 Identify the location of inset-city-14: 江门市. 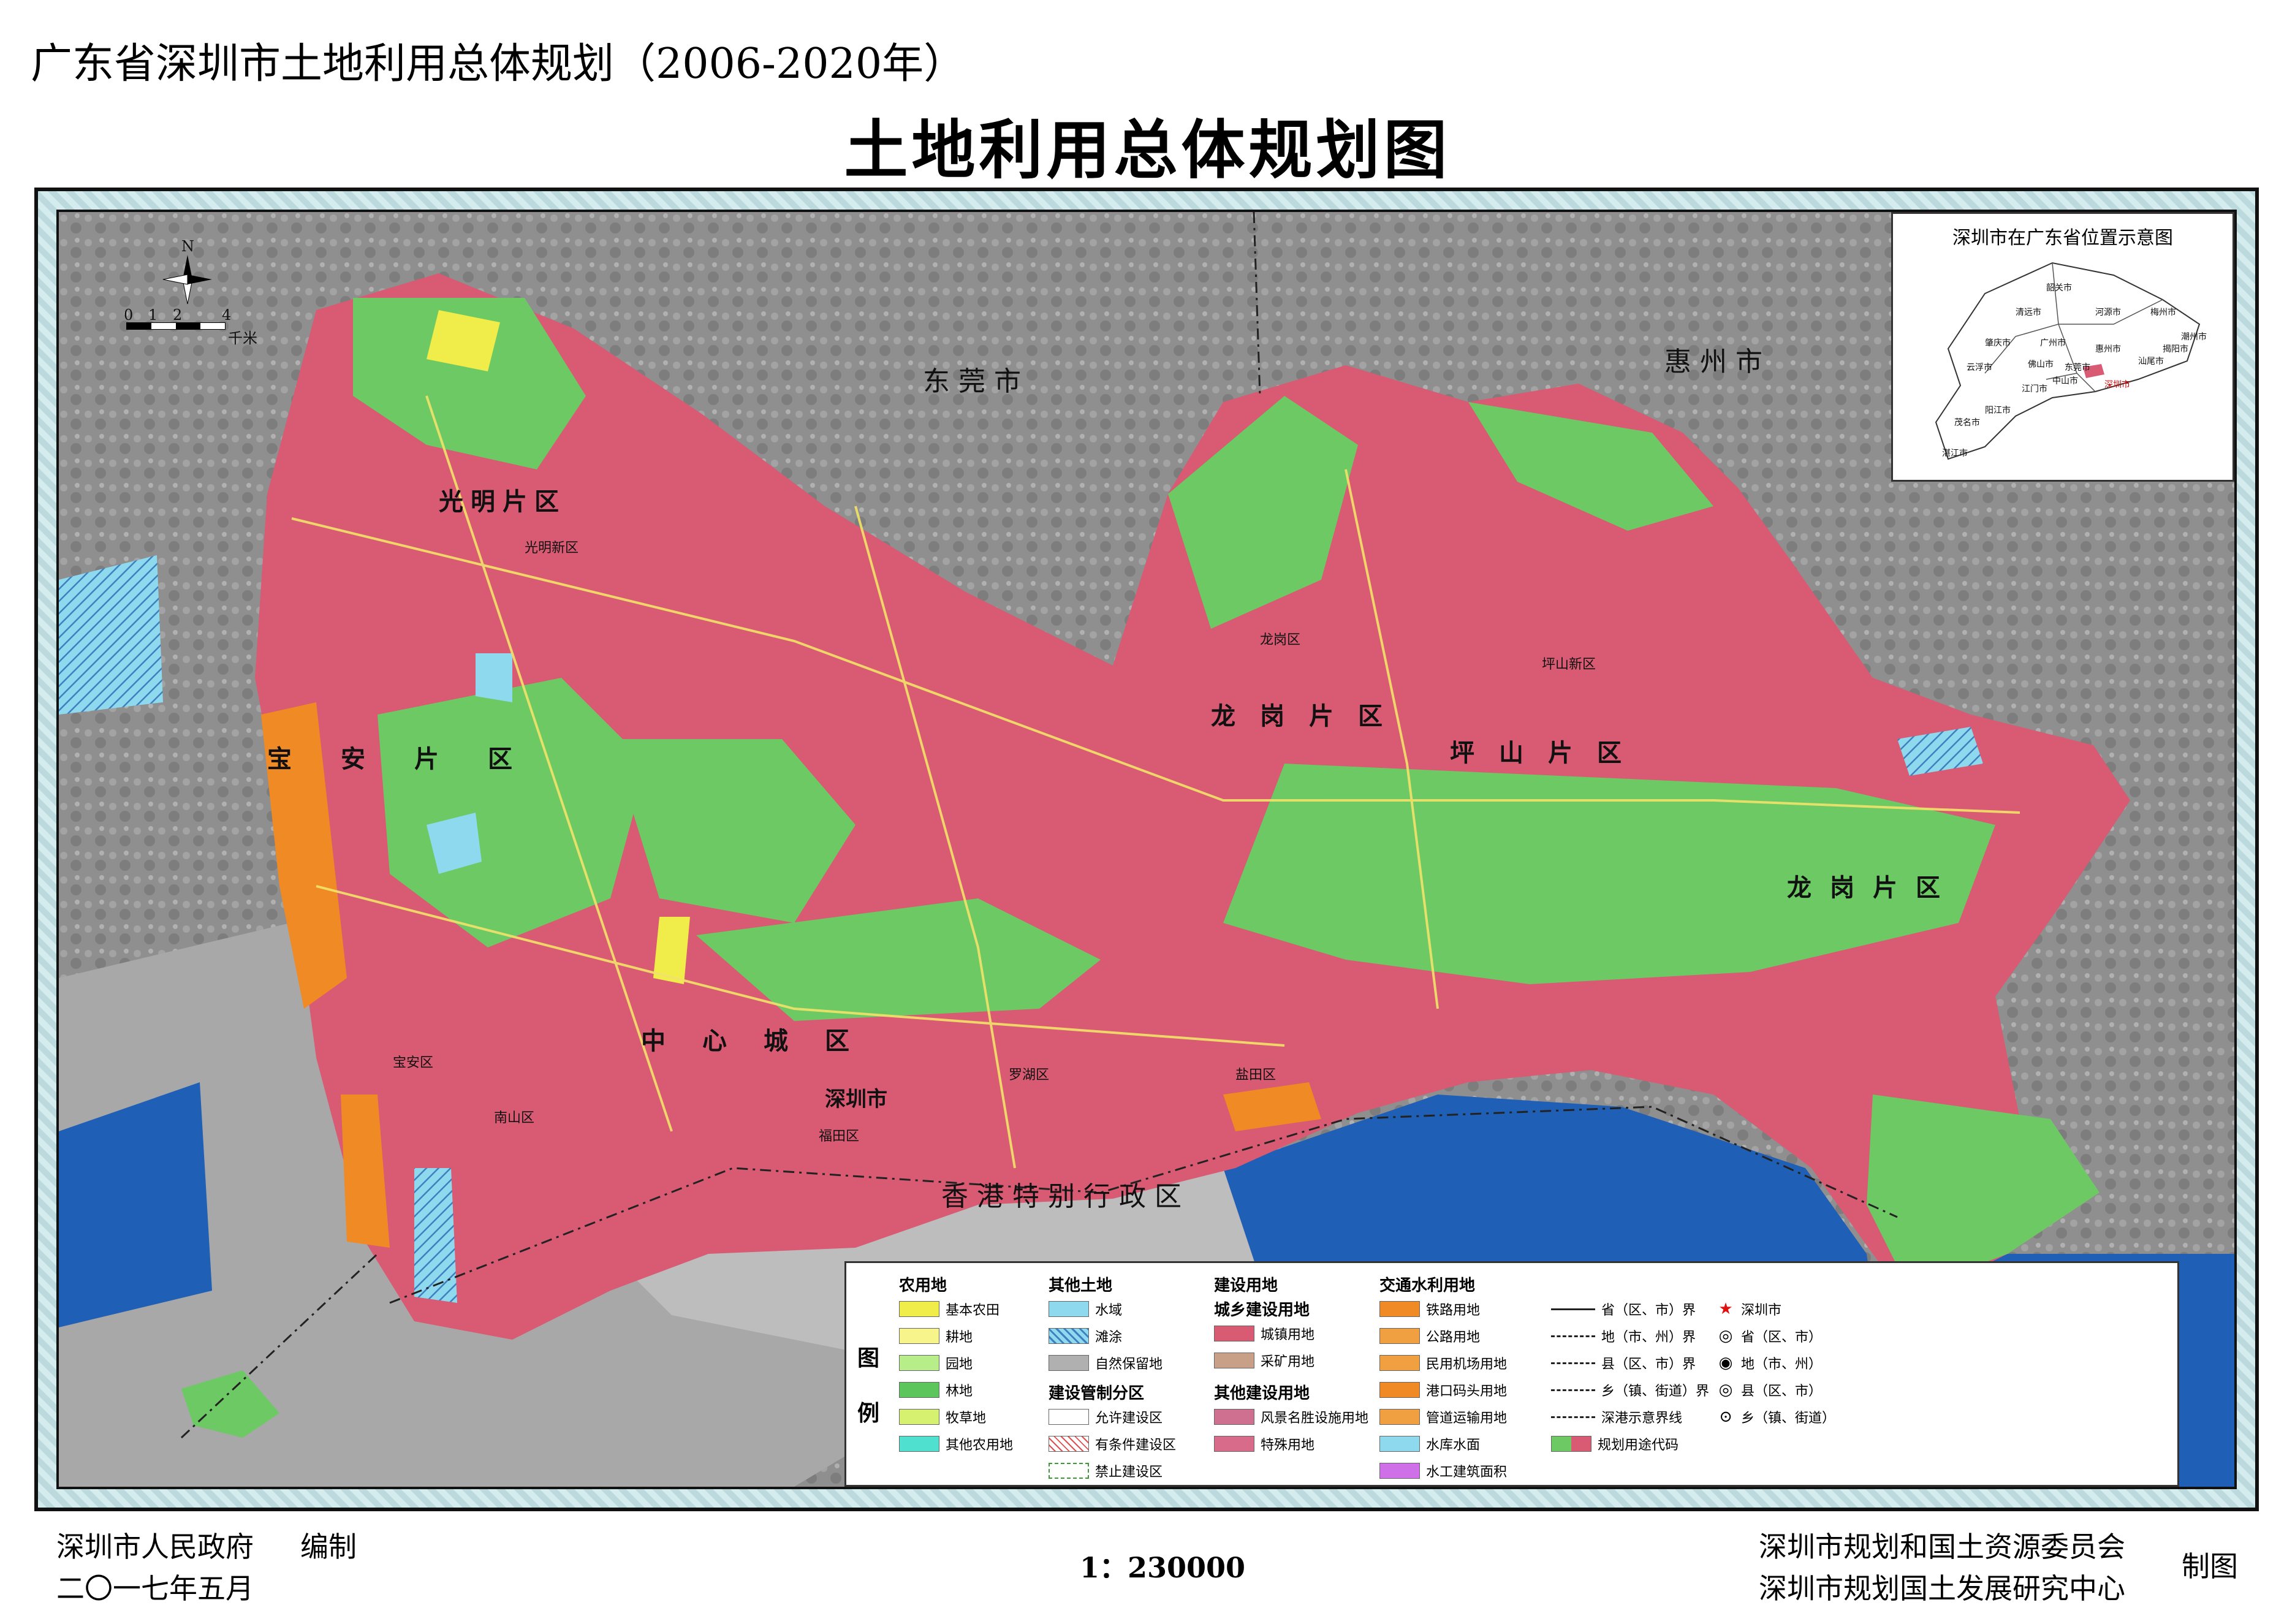
(2035, 389).